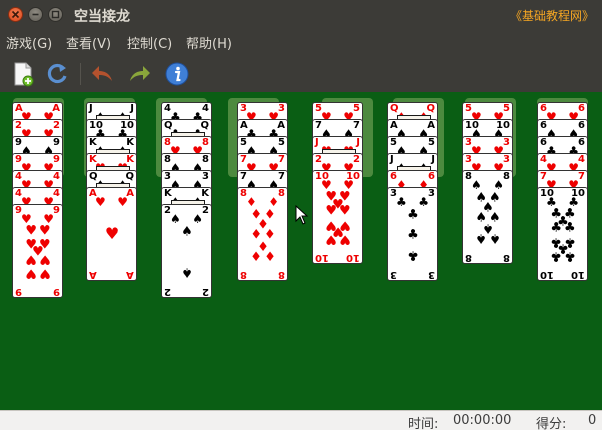  Describe the element at coordinates (487, 217) in the screenshot. I see `playing-card: 8888♠♠♠♠♠♠♠♠♠♠` at that location.